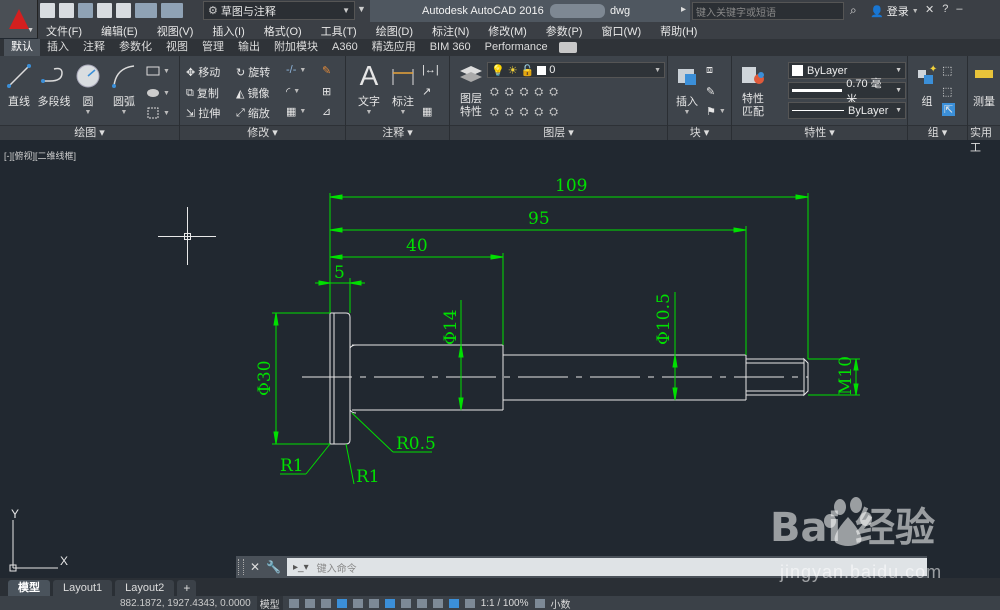  I want to click on erase-button: ✎, so click(326, 70).